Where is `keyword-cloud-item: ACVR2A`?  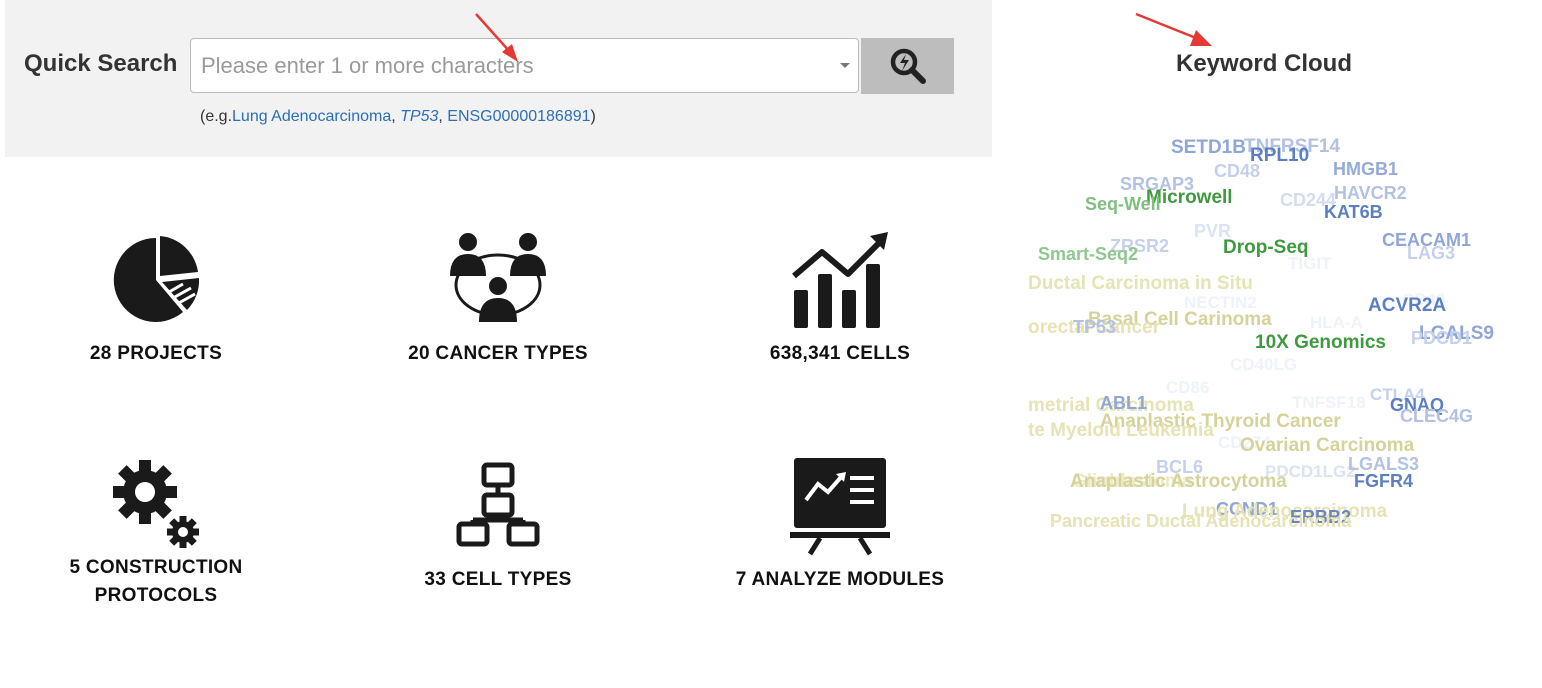
keyword-cloud-item: ACVR2A is located at coordinates (1407, 305).